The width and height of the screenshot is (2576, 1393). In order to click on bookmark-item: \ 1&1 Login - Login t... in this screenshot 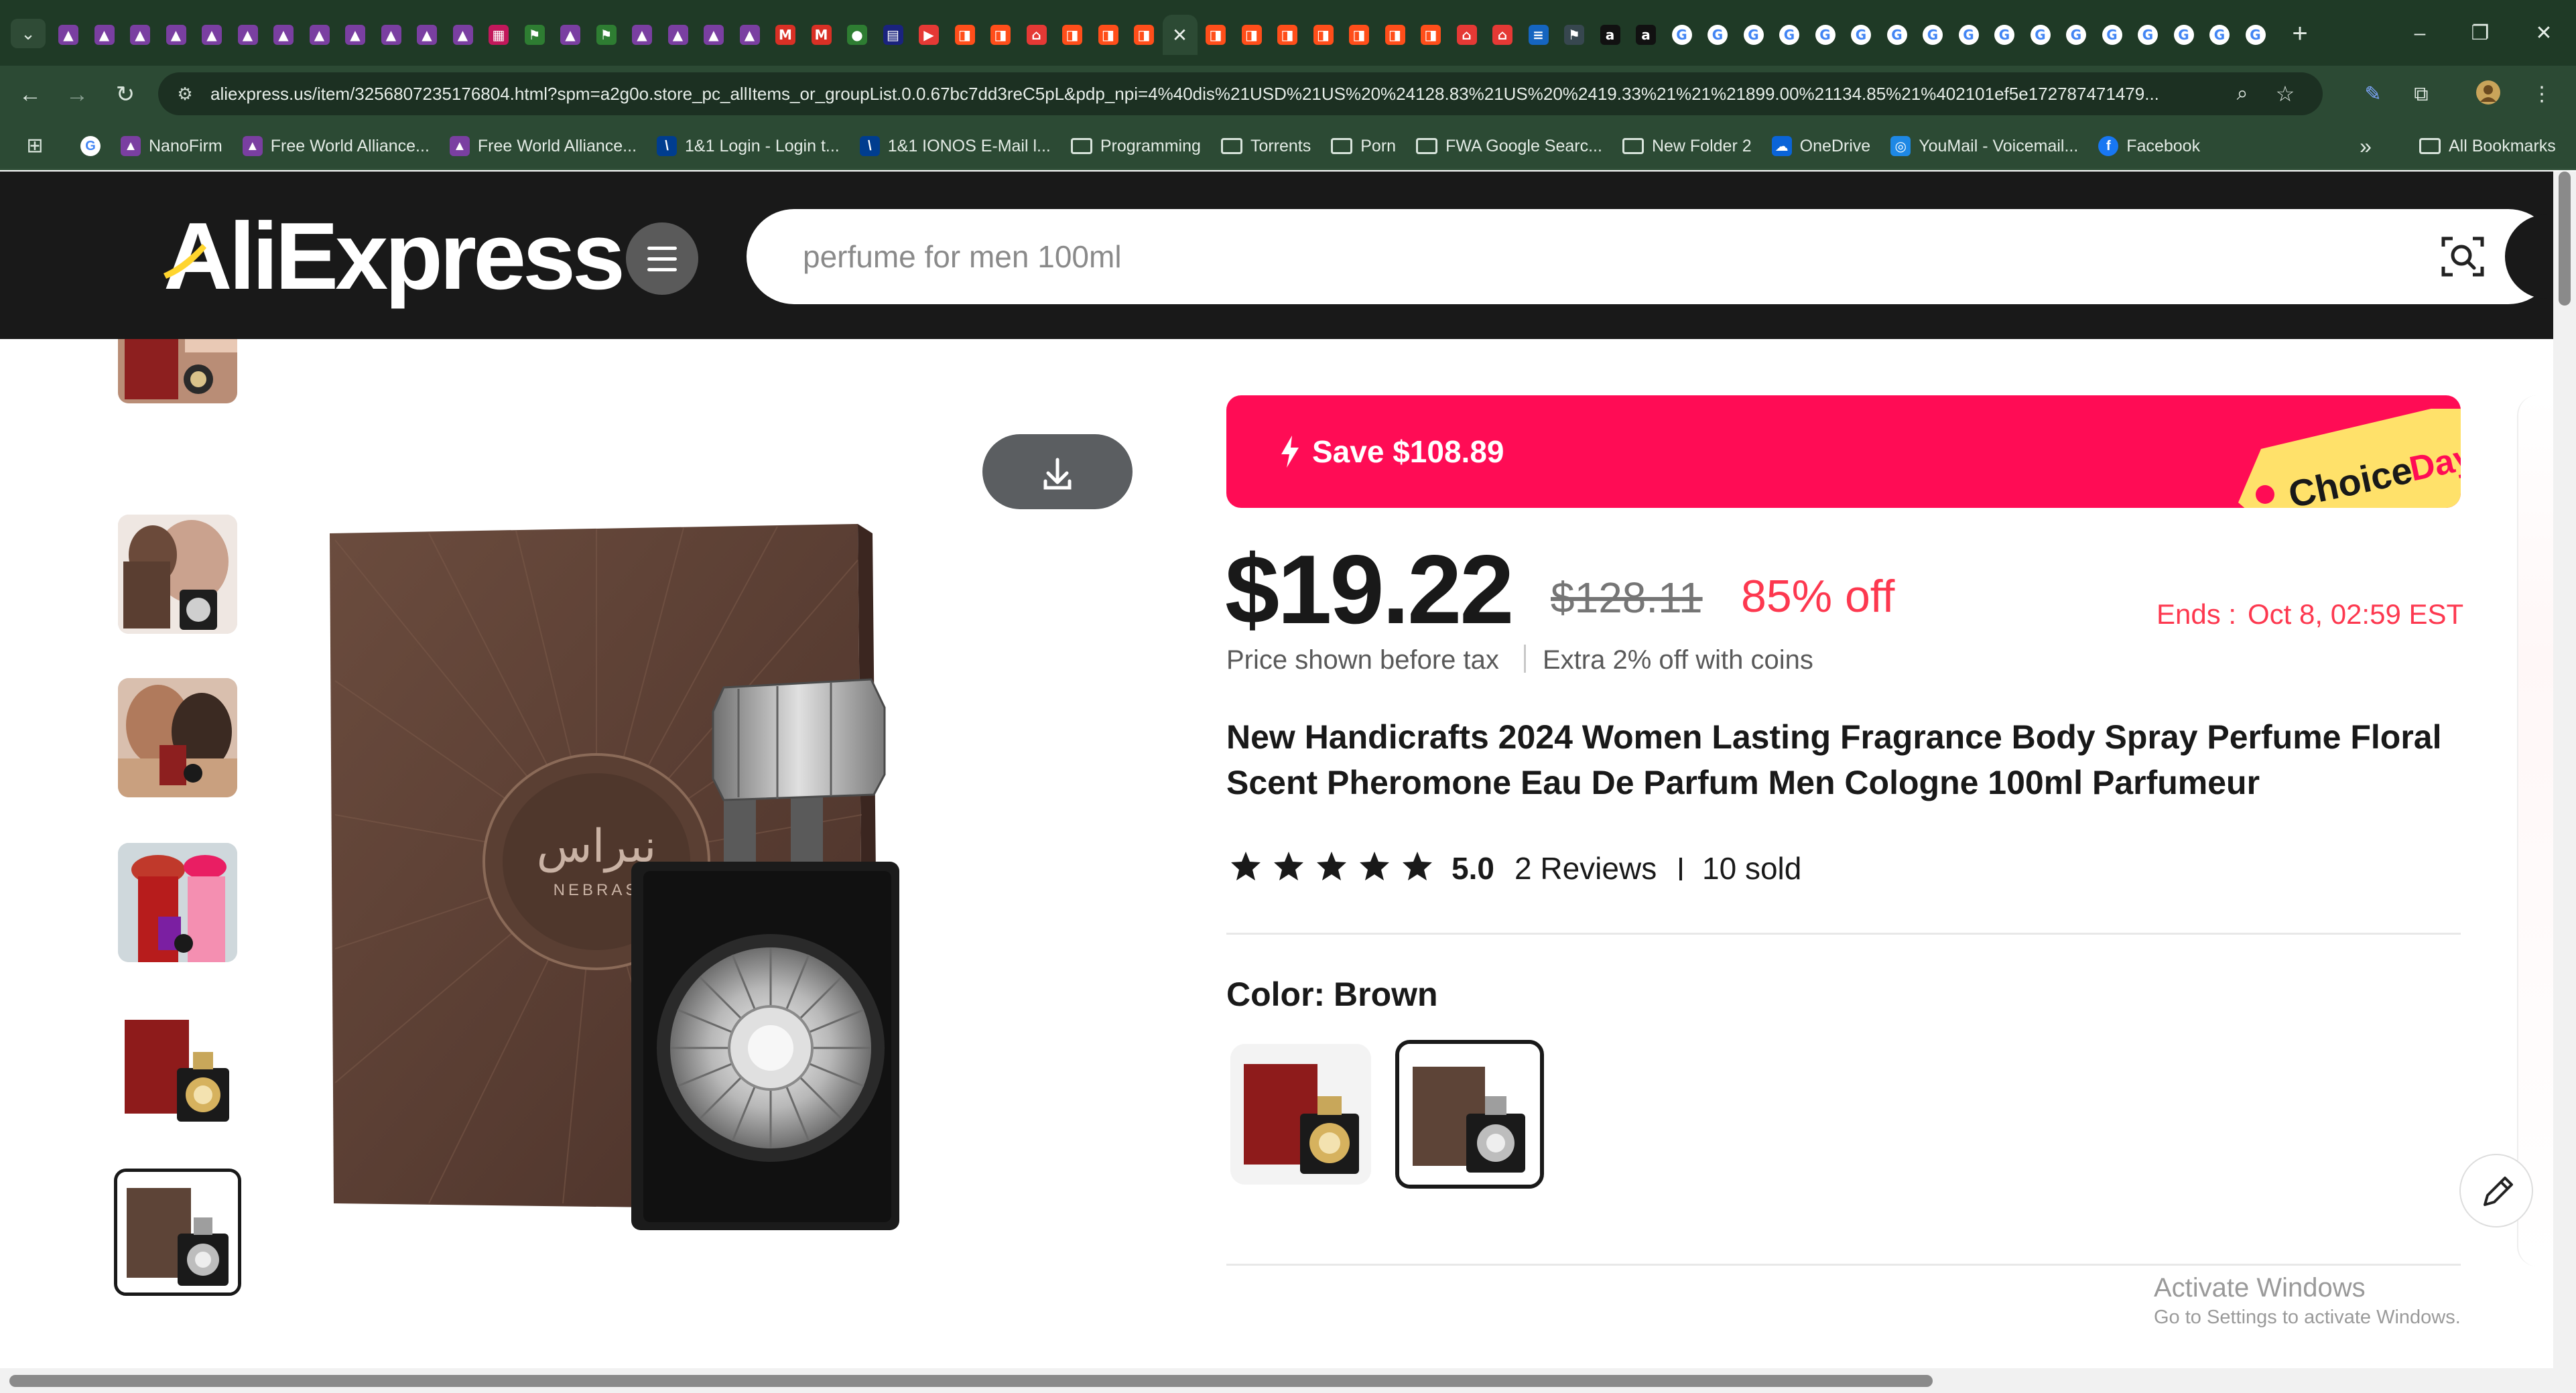, I will do `click(748, 146)`.